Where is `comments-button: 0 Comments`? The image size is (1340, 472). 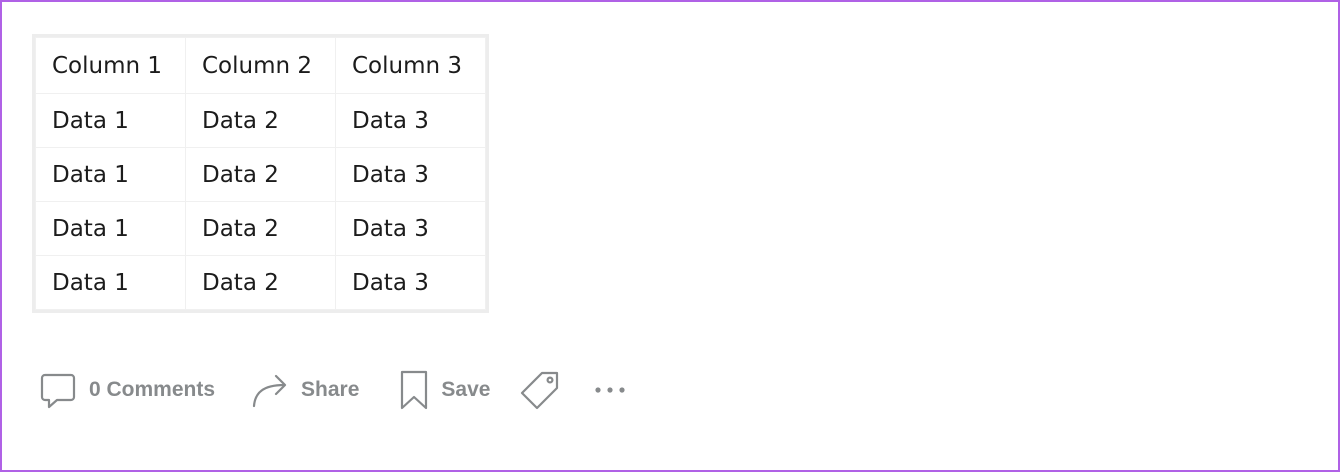
comments-button: 0 Comments is located at coordinates (127, 390).